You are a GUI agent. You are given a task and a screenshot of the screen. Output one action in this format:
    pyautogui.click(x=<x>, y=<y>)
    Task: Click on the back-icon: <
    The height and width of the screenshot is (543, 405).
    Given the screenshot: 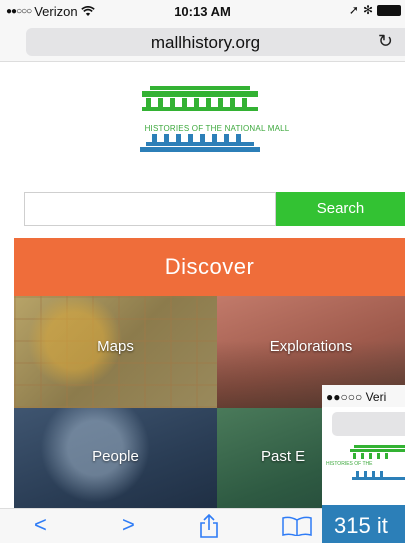 What is the action you would take?
    pyautogui.click(x=40, y=525)
    